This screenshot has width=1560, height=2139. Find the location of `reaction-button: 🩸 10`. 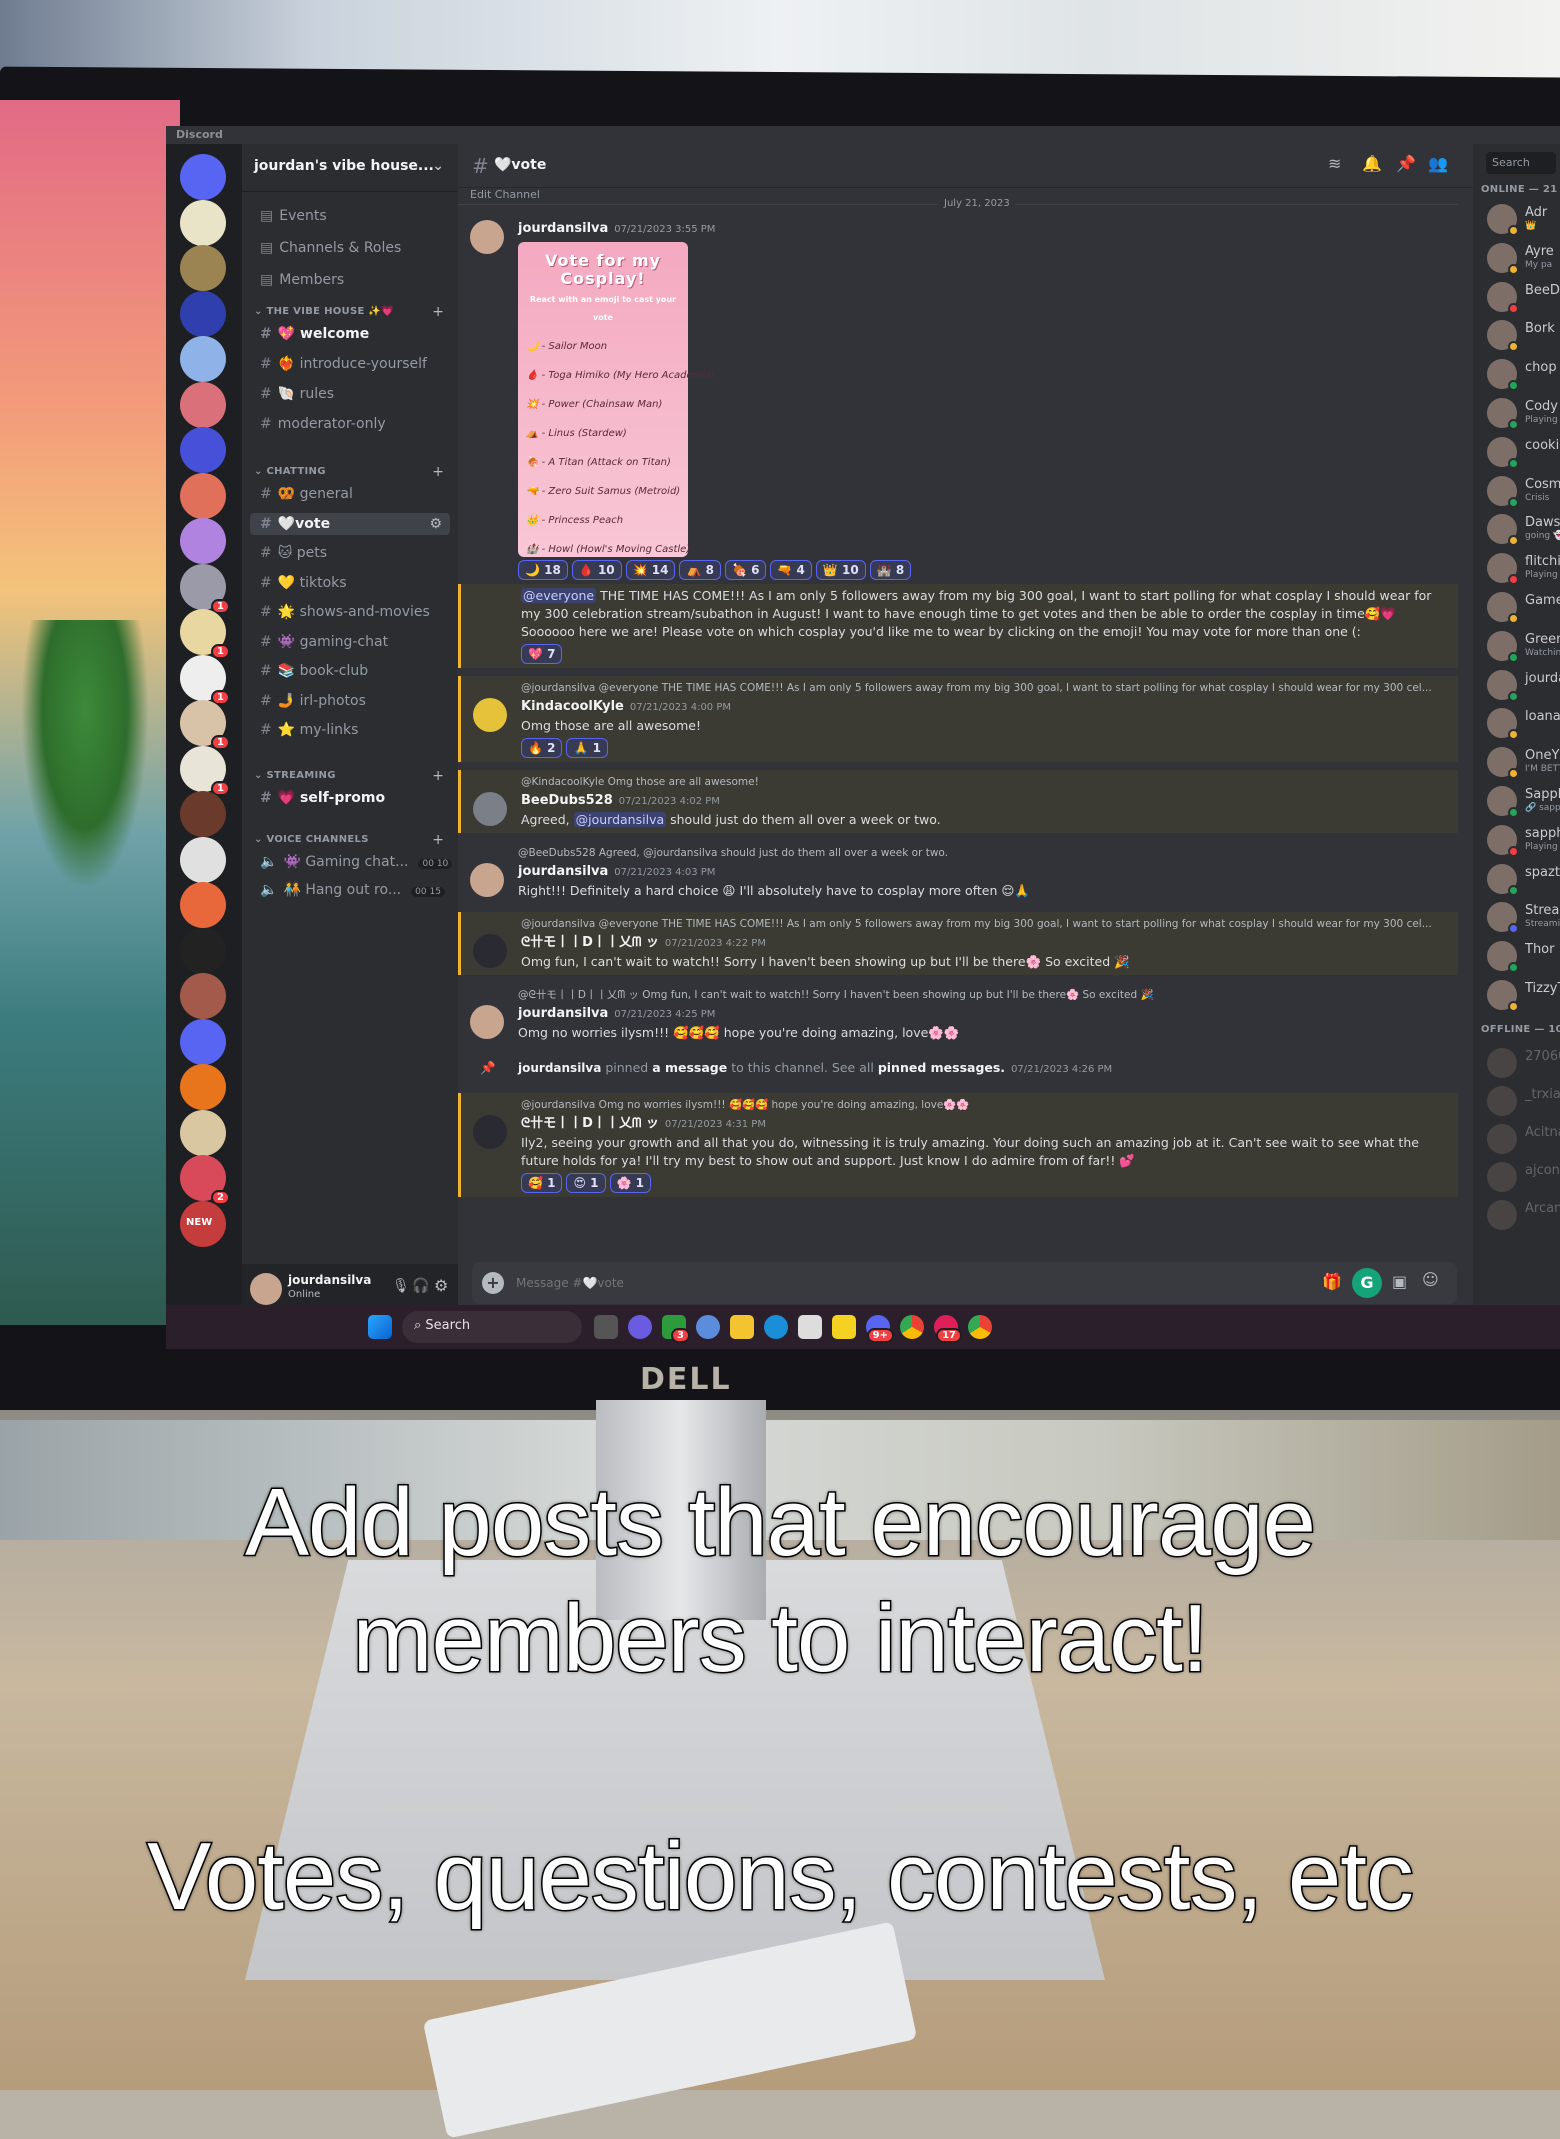

reaction-button: 🩸 10 is located at coordinates (596, 570).